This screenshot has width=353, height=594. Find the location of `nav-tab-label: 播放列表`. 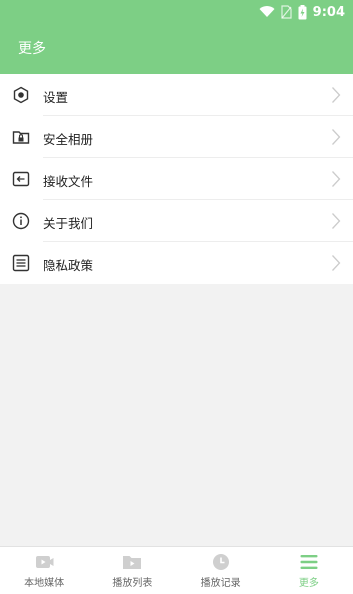

nav-tab-label: 播放列表 is located at coordinates (132, 583).